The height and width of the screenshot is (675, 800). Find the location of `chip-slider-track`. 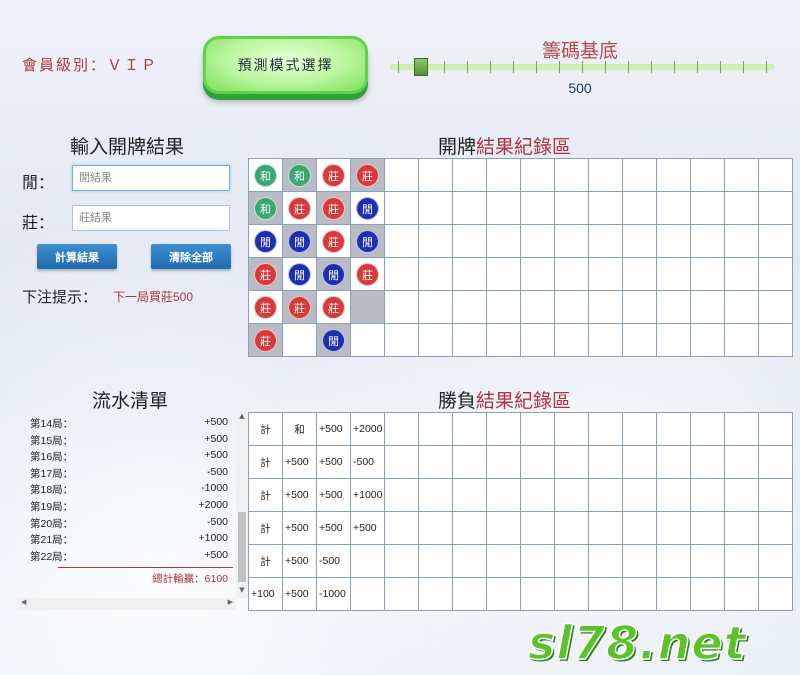

chip-slider-track is located at coordinates (582, 67).